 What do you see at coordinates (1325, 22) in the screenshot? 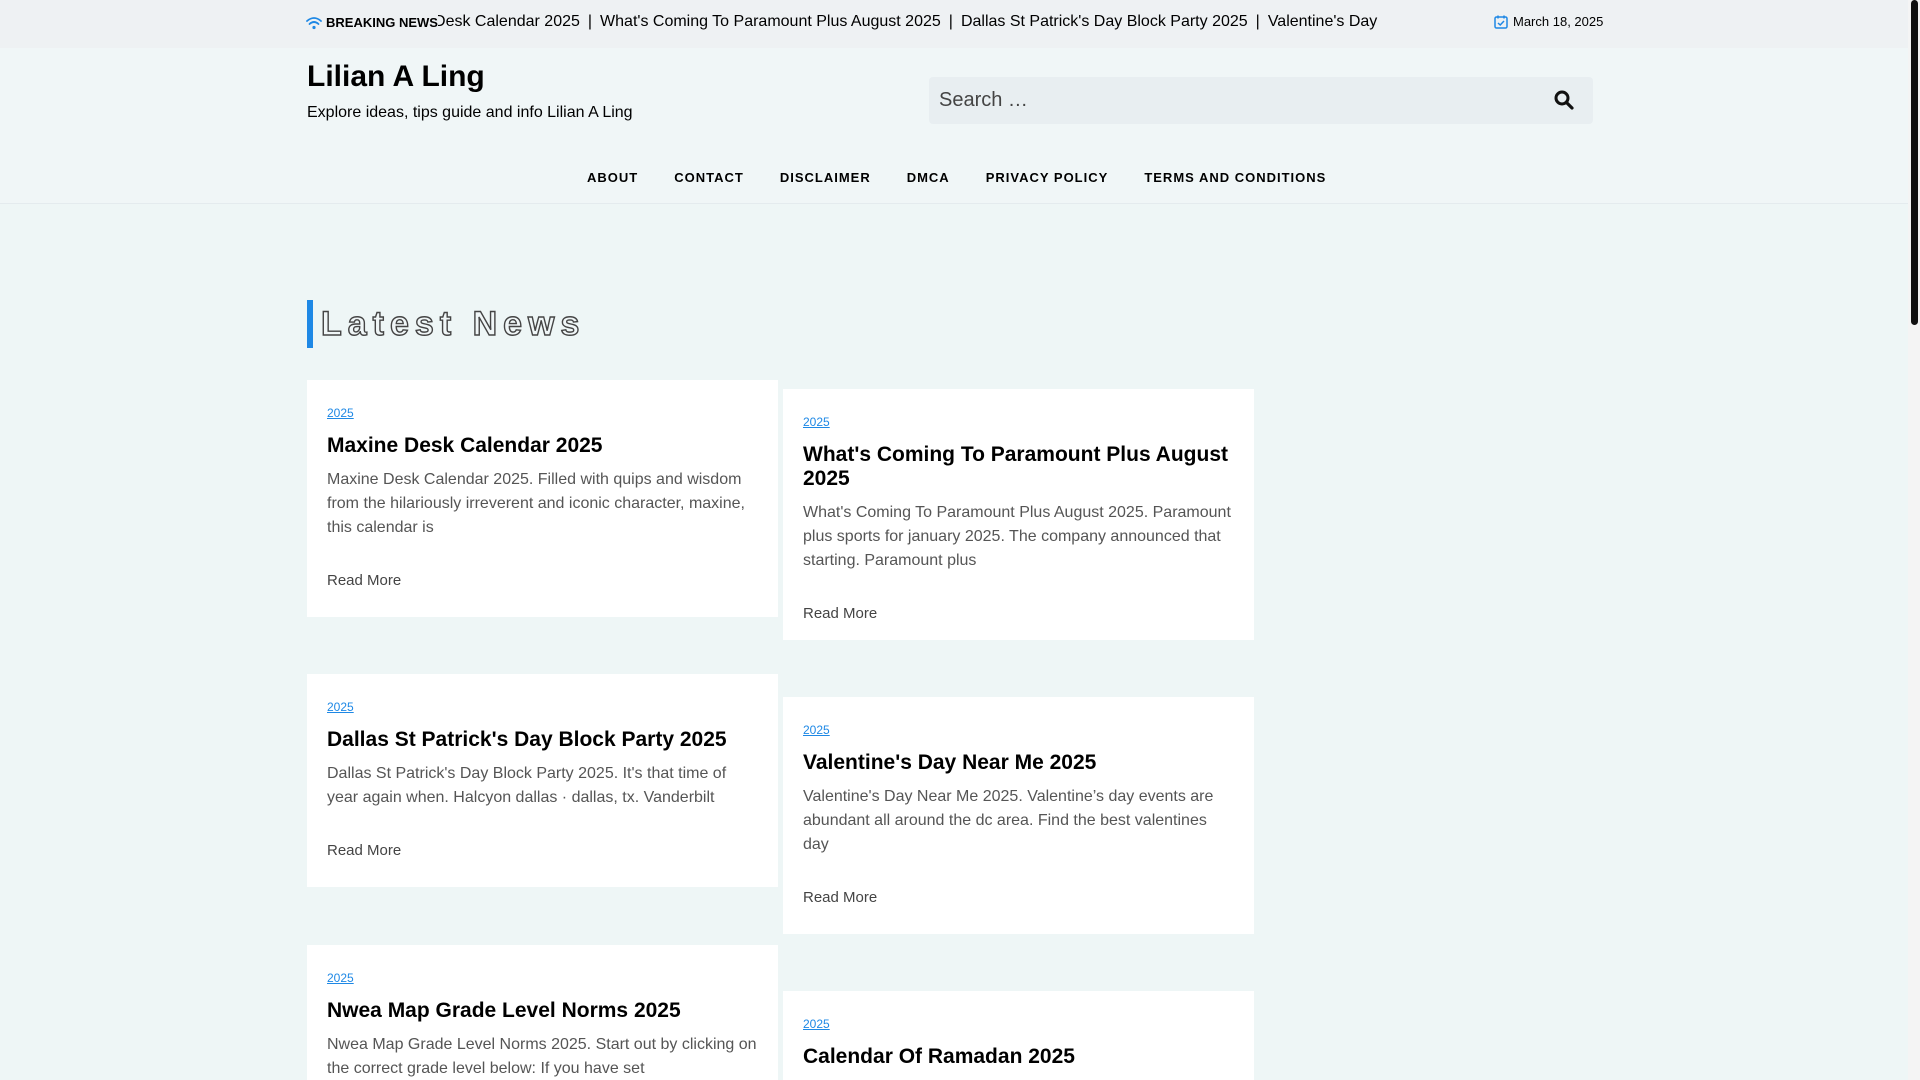
I see `ticker-item: Valentine's Day Near Me 2025` at bounding box center [1325, 22].